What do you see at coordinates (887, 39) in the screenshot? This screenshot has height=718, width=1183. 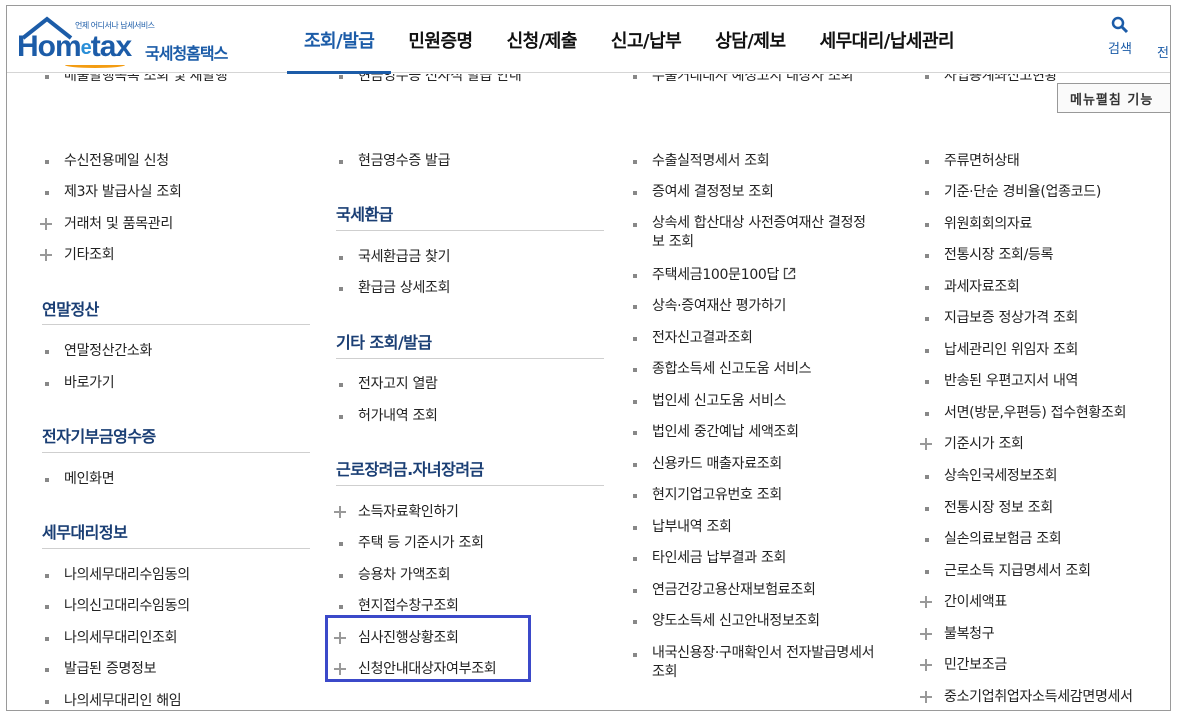 I see `tab-tax-agent: 세무대리/납세관리` at bounding box center [887, 39].